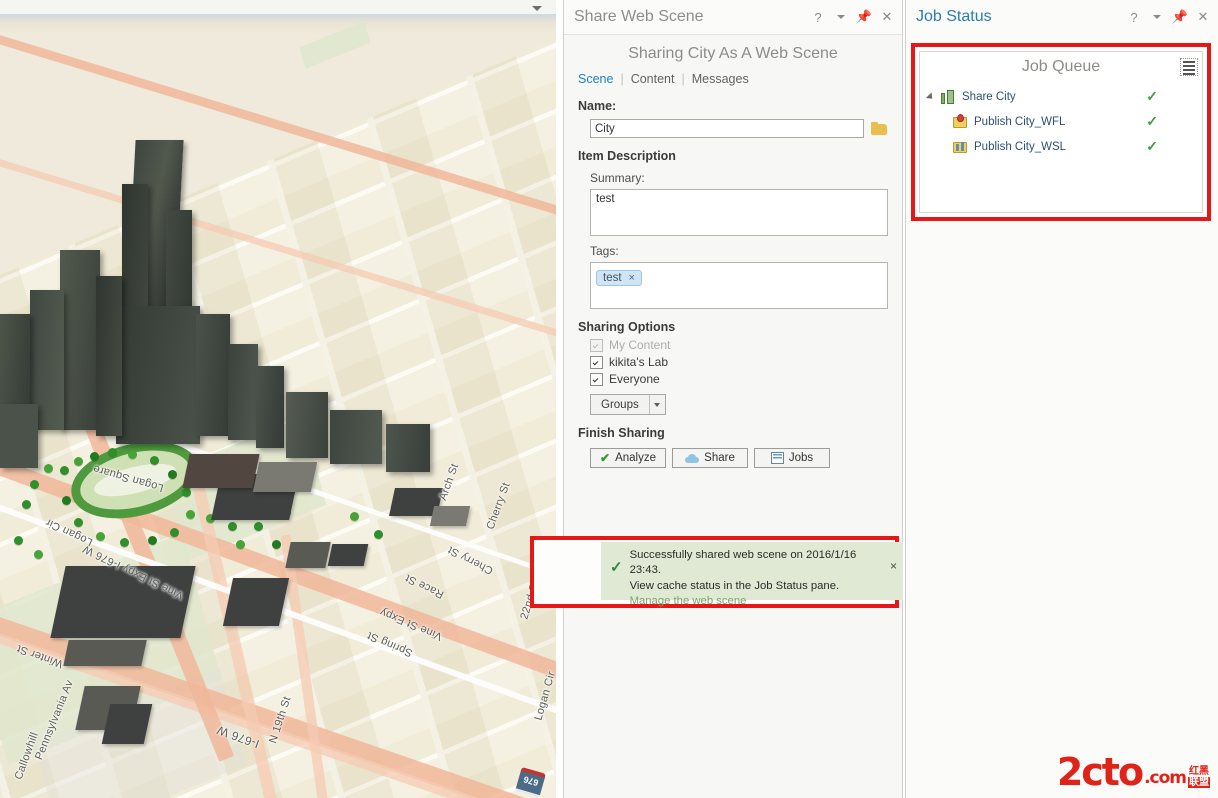 This screenshot has width=1218, height=798. Describe the element at coordinates (335, 45) in the screenshot. I see `parcel-green` at that location.